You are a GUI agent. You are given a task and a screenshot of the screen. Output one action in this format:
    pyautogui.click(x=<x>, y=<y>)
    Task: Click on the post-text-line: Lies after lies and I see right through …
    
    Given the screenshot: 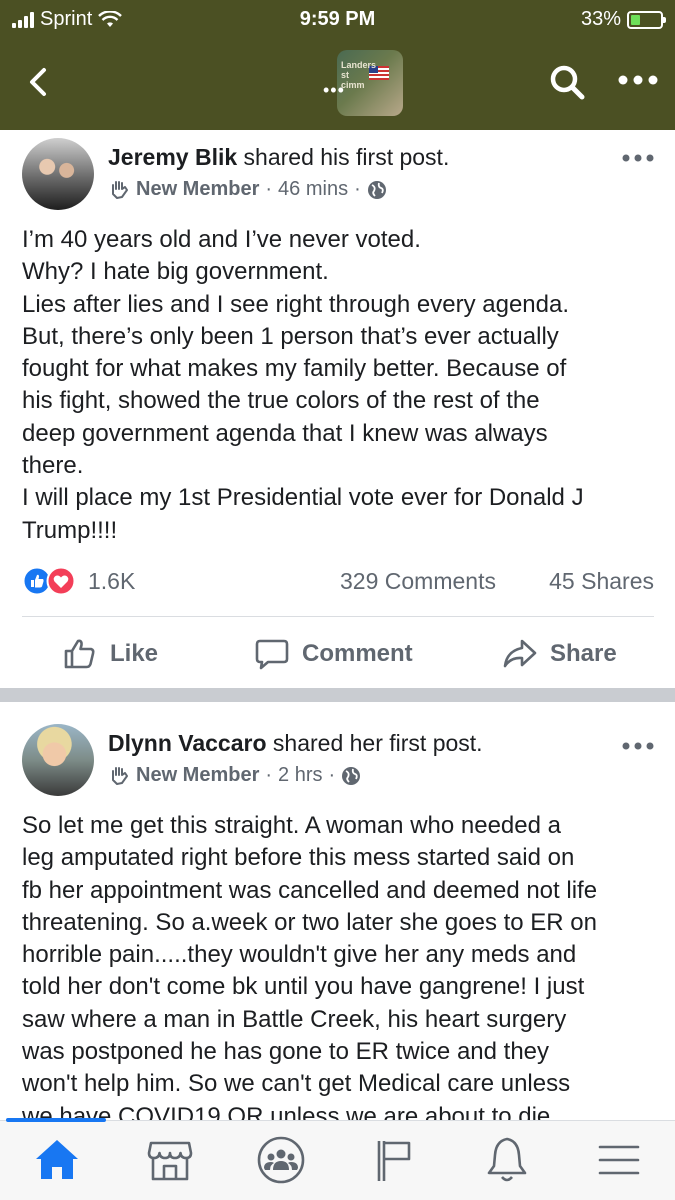 What is the action you would take?
    pyautogui.click(x=296, y=304)
    